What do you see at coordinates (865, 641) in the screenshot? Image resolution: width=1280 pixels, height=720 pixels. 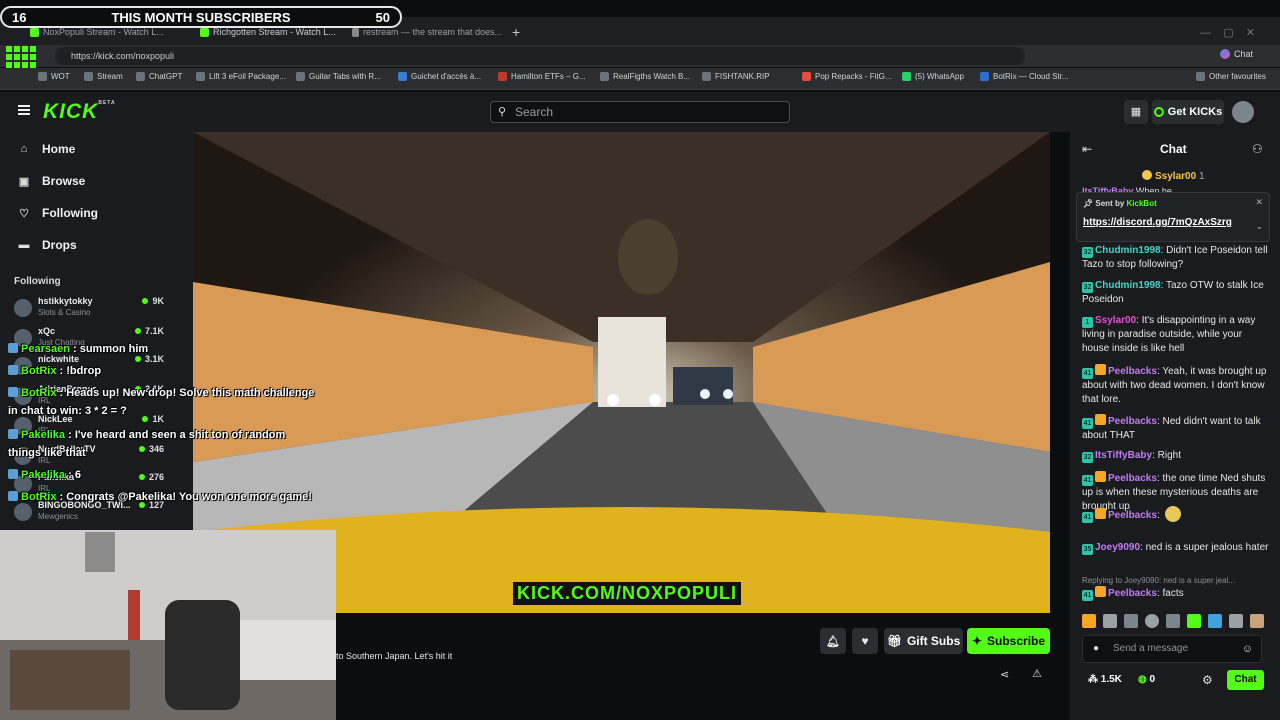 I see `heart-icon: ♥` at bounding box center [865, 641].